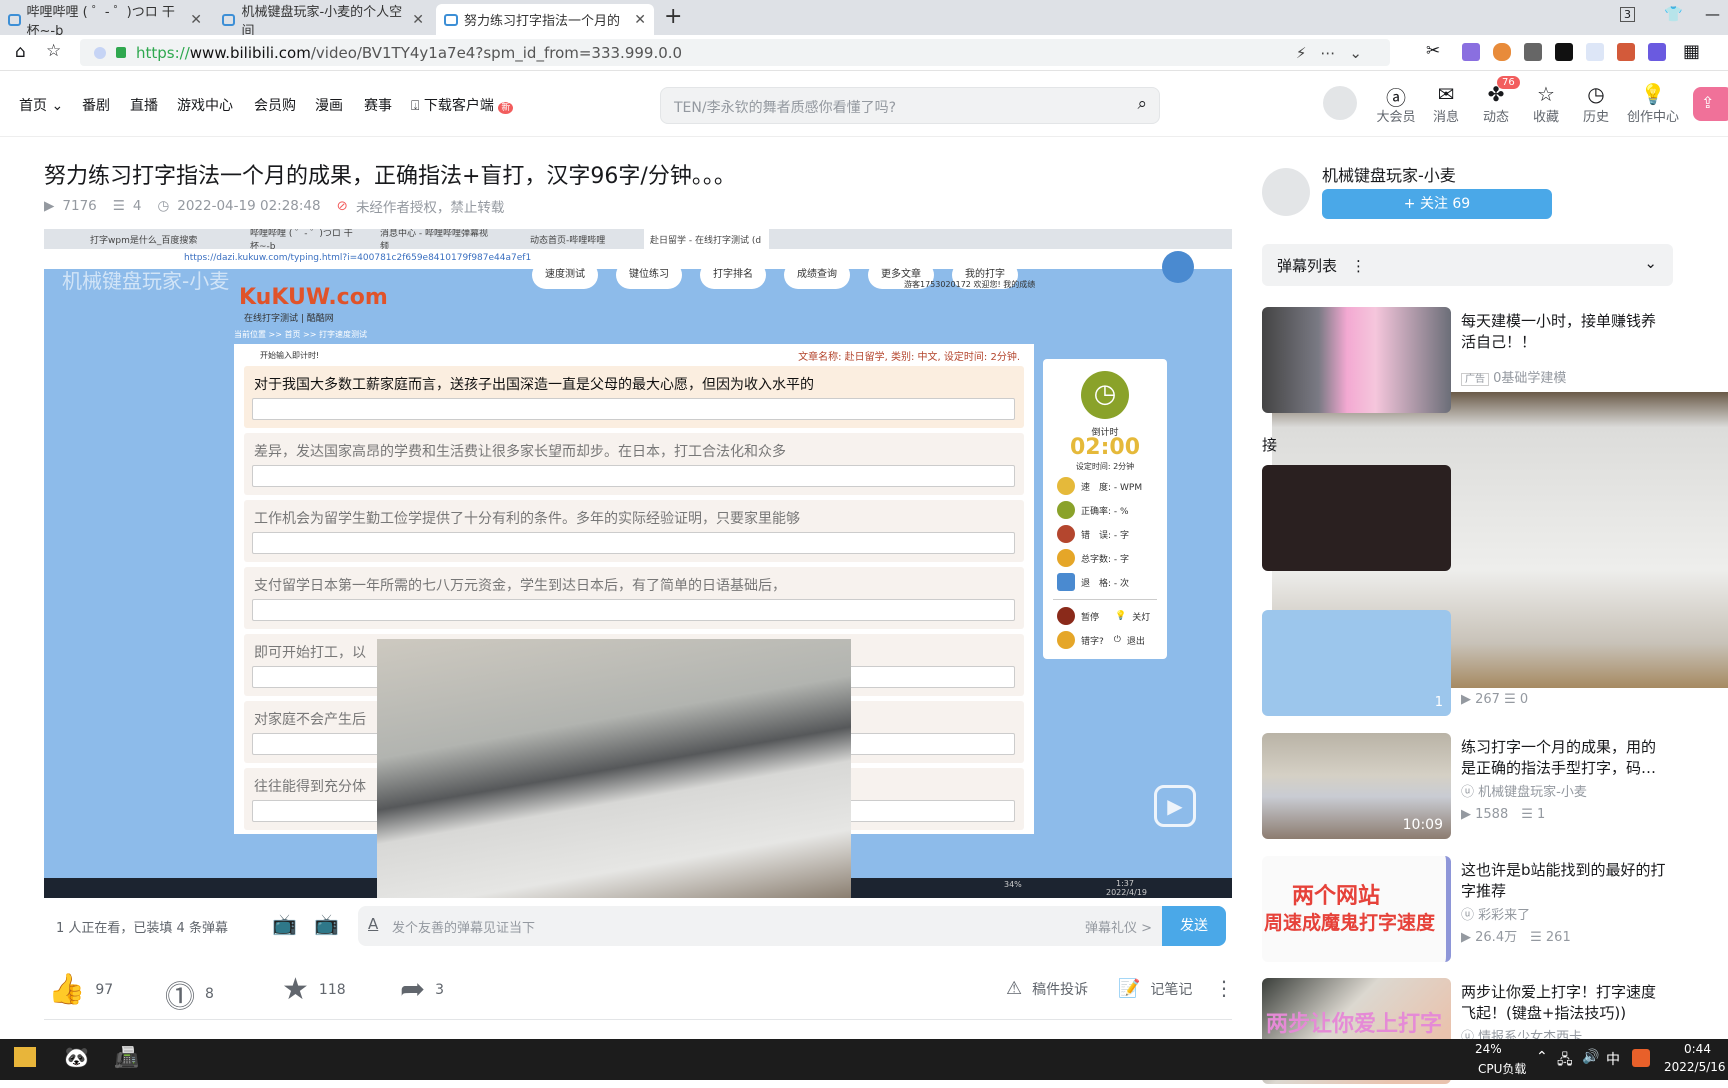 The height and width of the screenshot is (1088, 1728). What do you see at coordinates (1627, 14) in the screenshot?
I see `tab-count: 3` at bounding box center [1627, 14].